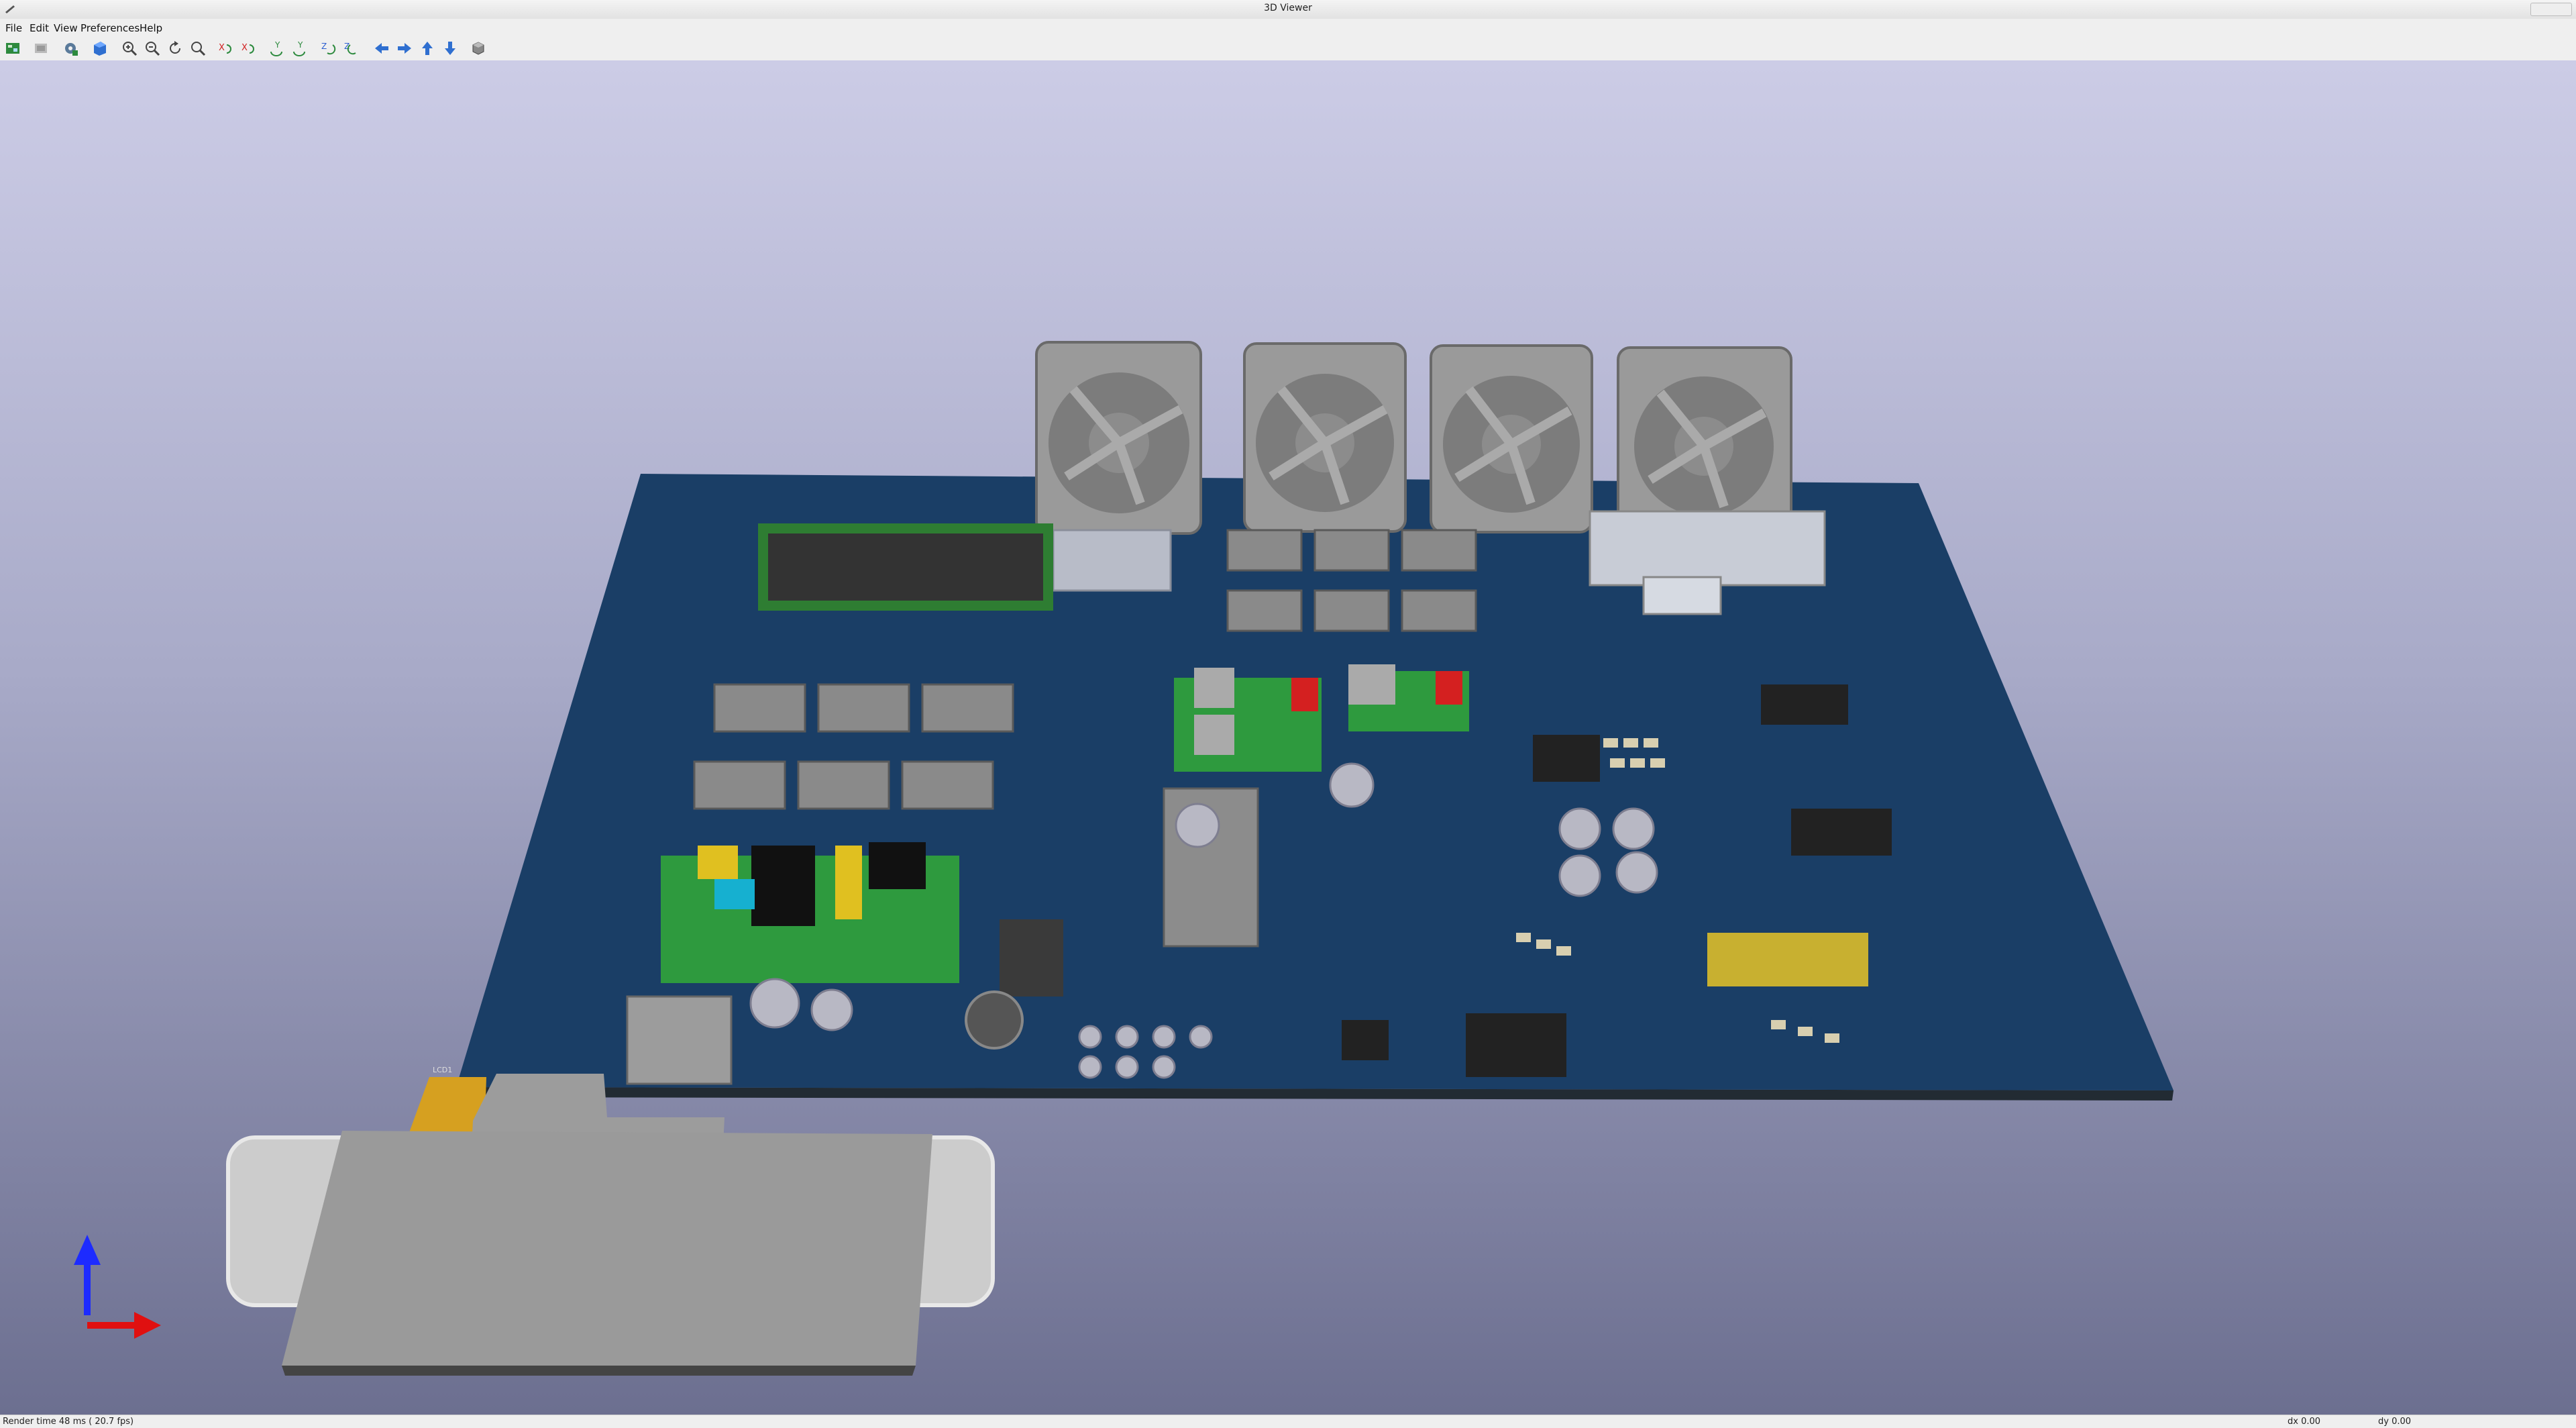 This screenshot has width=2576, height=1428. I want to click on dx-readout: dx 0.00, so click(2304, 1422).